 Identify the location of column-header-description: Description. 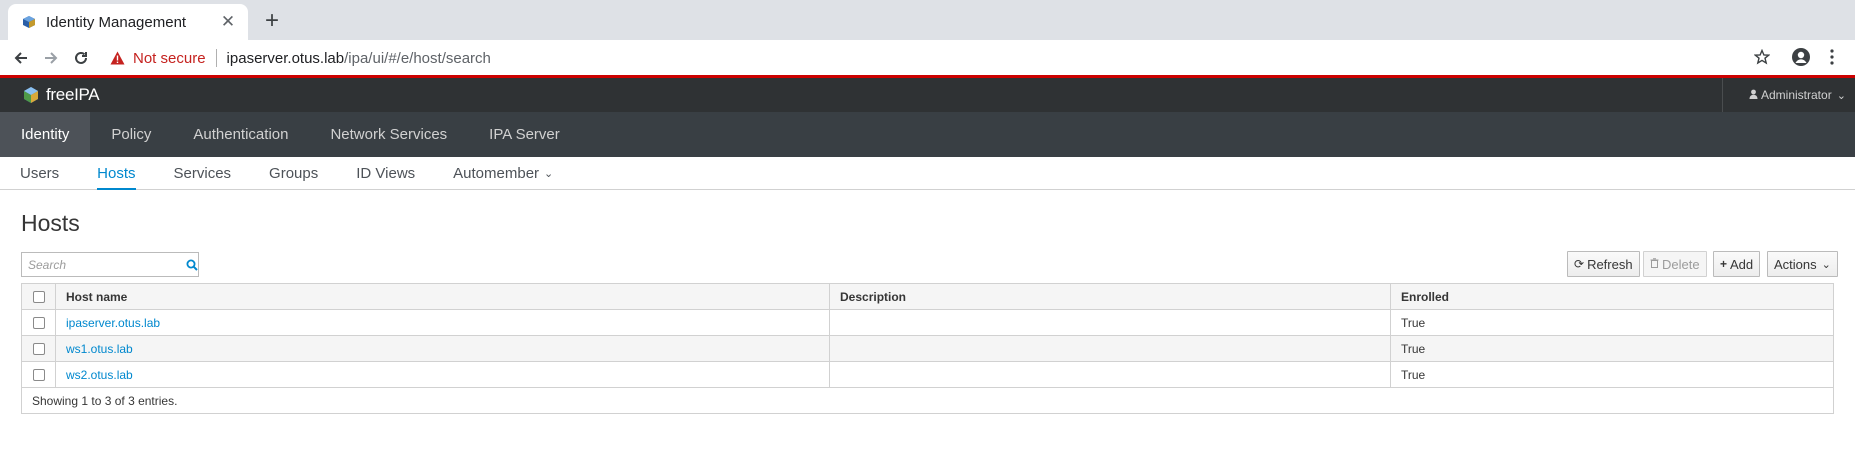
(1110, 296).